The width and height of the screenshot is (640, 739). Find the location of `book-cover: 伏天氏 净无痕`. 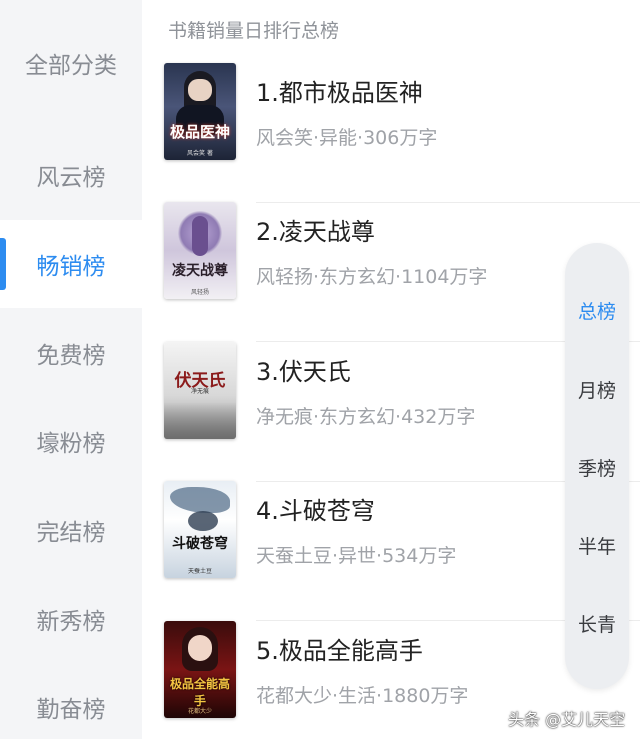

book-cover: 伏天氏 净无痕 is located at coordinates (200, 390).